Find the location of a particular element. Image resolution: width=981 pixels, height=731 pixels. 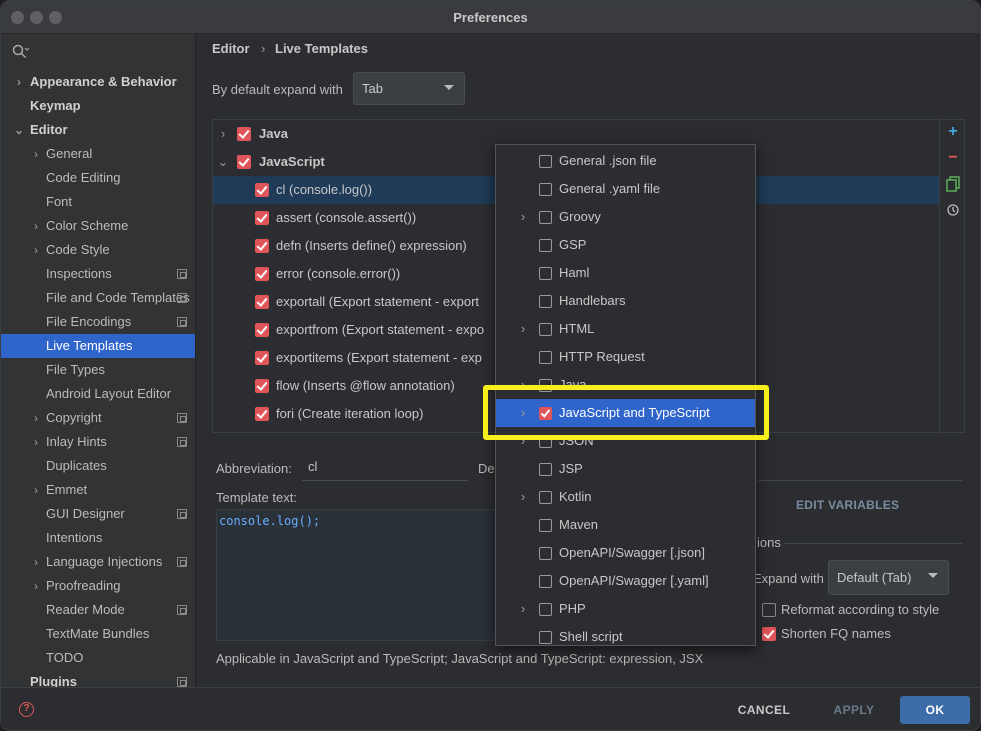

context-item: Shell script is located at coordinates (625, 634).